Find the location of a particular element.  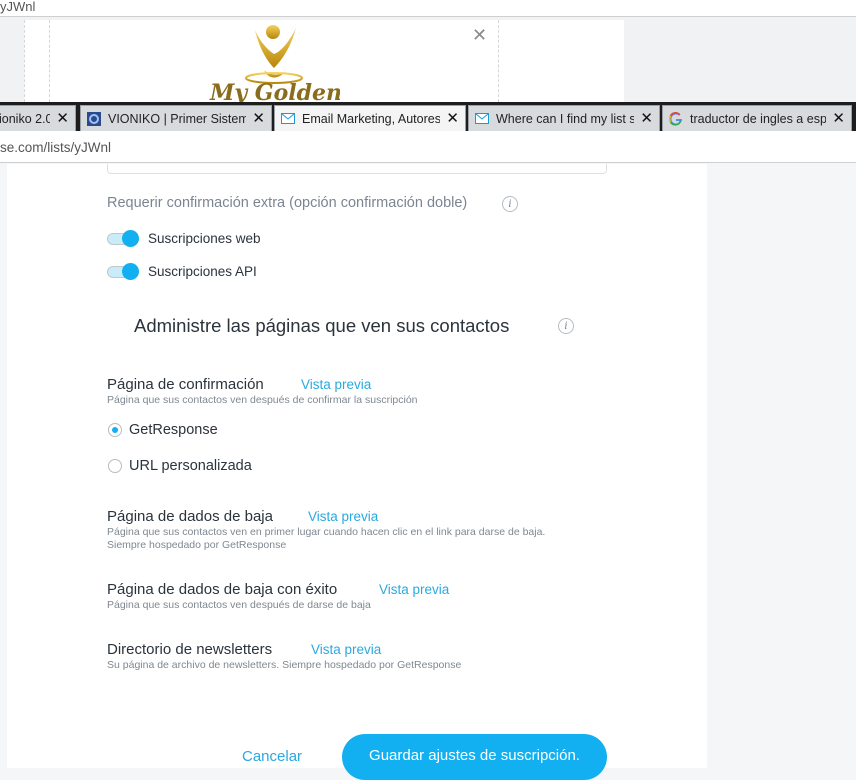

confirmation-preview-link: Vista previa is located at coordinates (336, 384).